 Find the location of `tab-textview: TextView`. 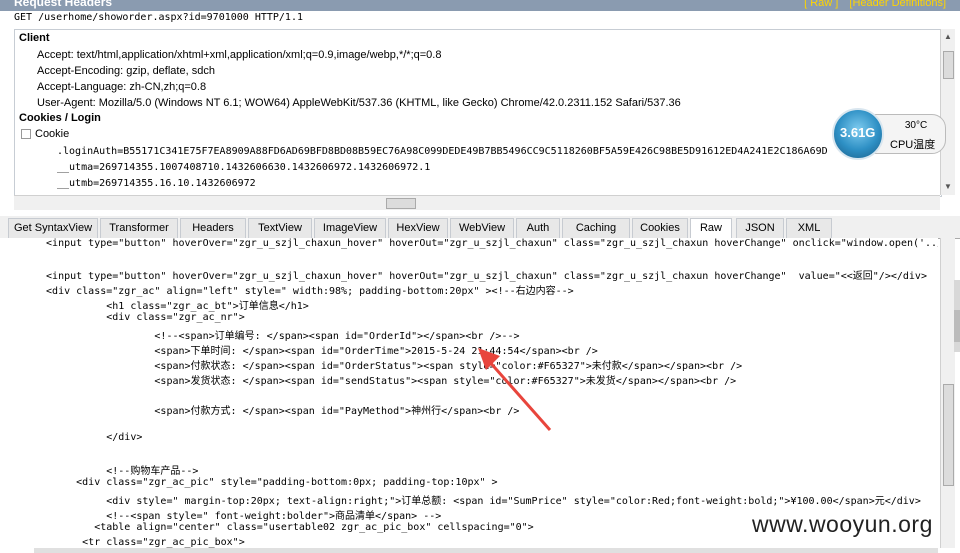

tab-textview: TextView is located at coordinates (280, 228).